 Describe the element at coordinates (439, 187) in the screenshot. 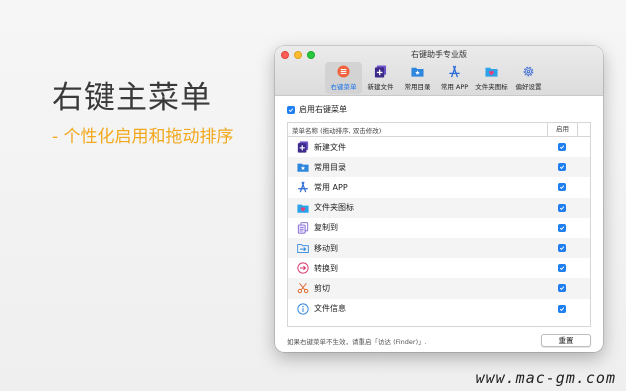

I see `table-row: 常用 APP` at that location.